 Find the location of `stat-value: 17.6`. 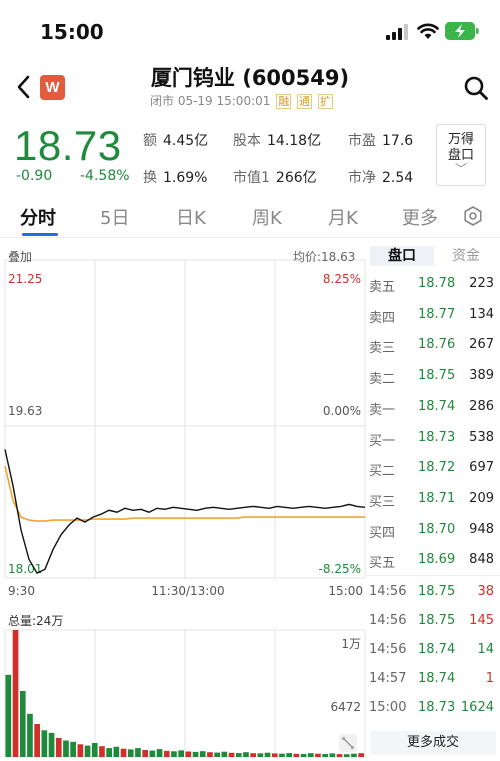

stat-value: 17.6 is located at coordinates (398, 141).